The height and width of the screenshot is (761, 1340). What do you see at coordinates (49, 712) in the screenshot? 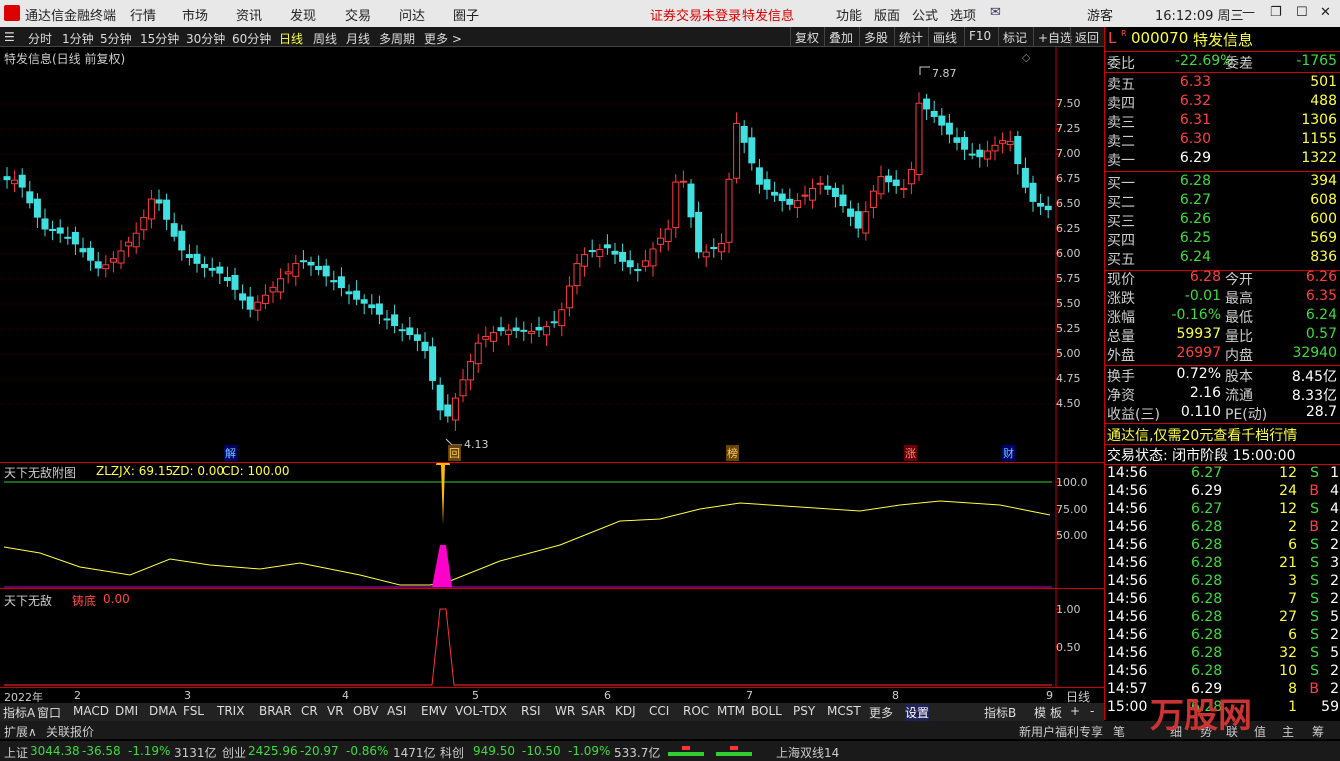
I see `indicator-tab: 窗口` at bounding box center [49, 712].